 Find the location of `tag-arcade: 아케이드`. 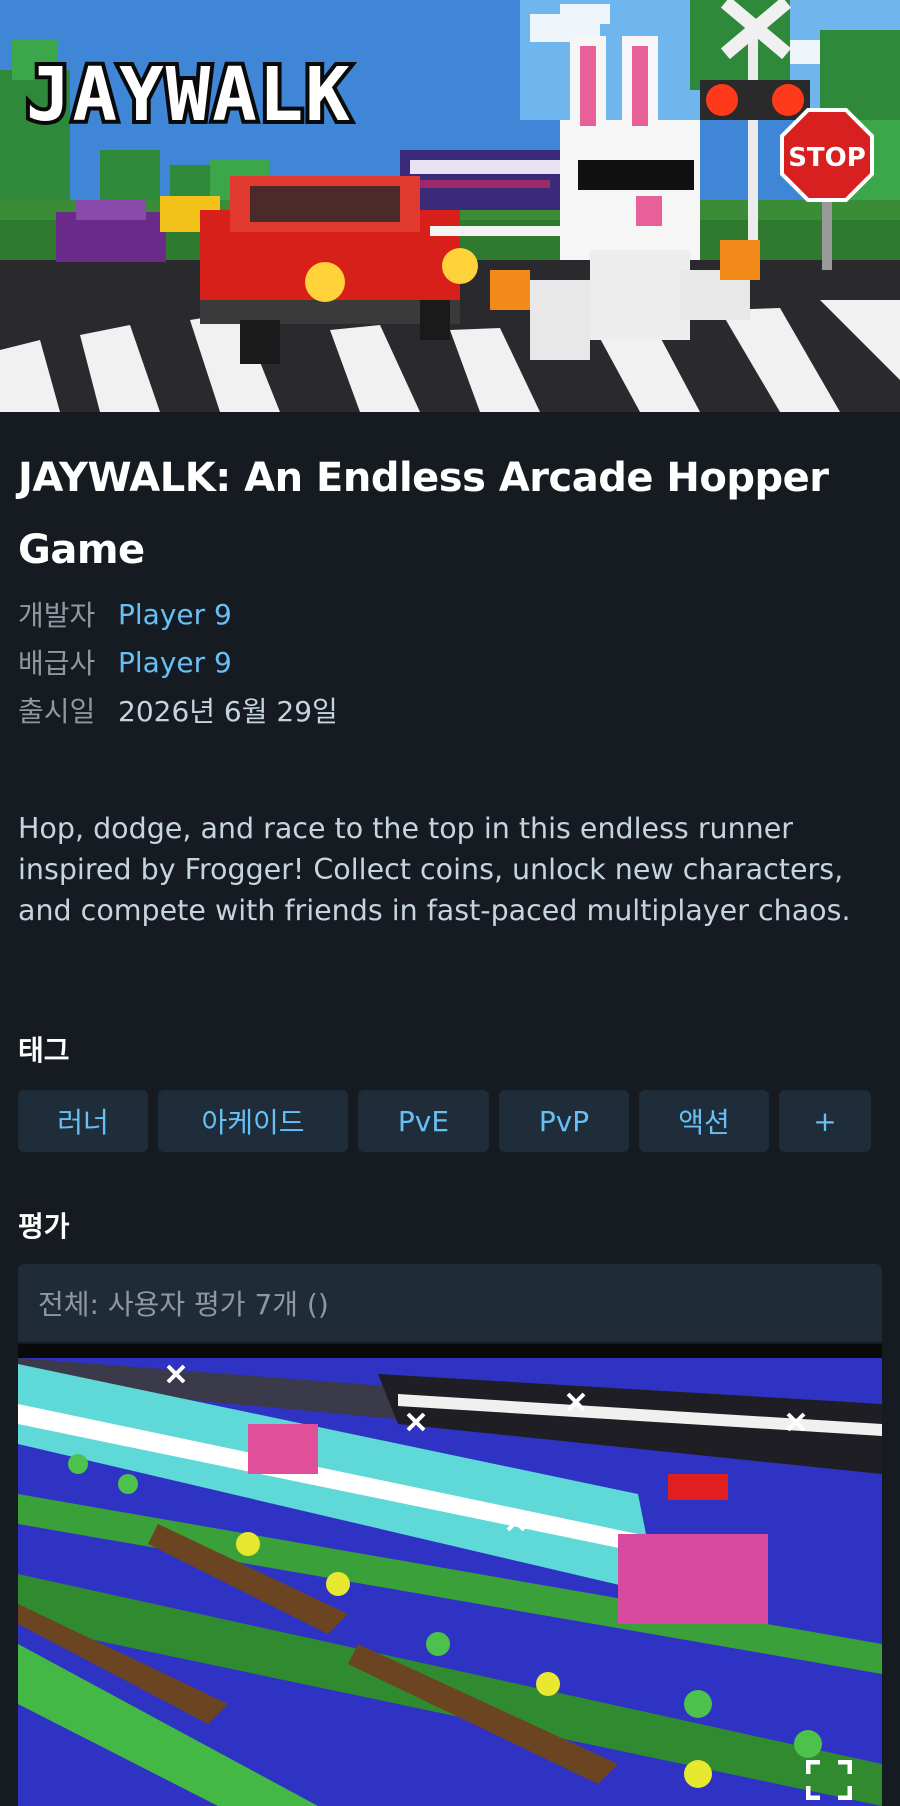

tag-arcade: 아케이드 is located at coordinates (253, 1121).